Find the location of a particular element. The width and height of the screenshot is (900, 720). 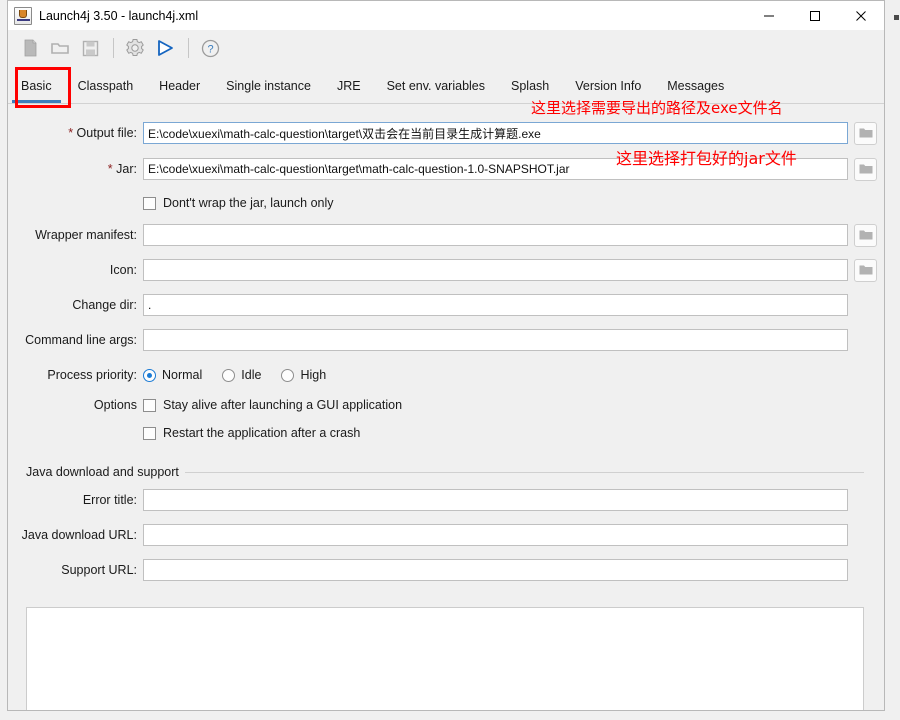

close-button is located at coordinates (861, 16).